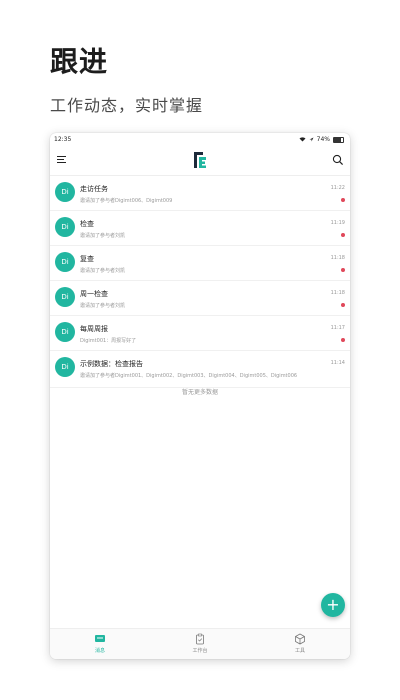  Describe the element at coordinates (338, 160) in the screenshot. I see `search-icon` at that location.